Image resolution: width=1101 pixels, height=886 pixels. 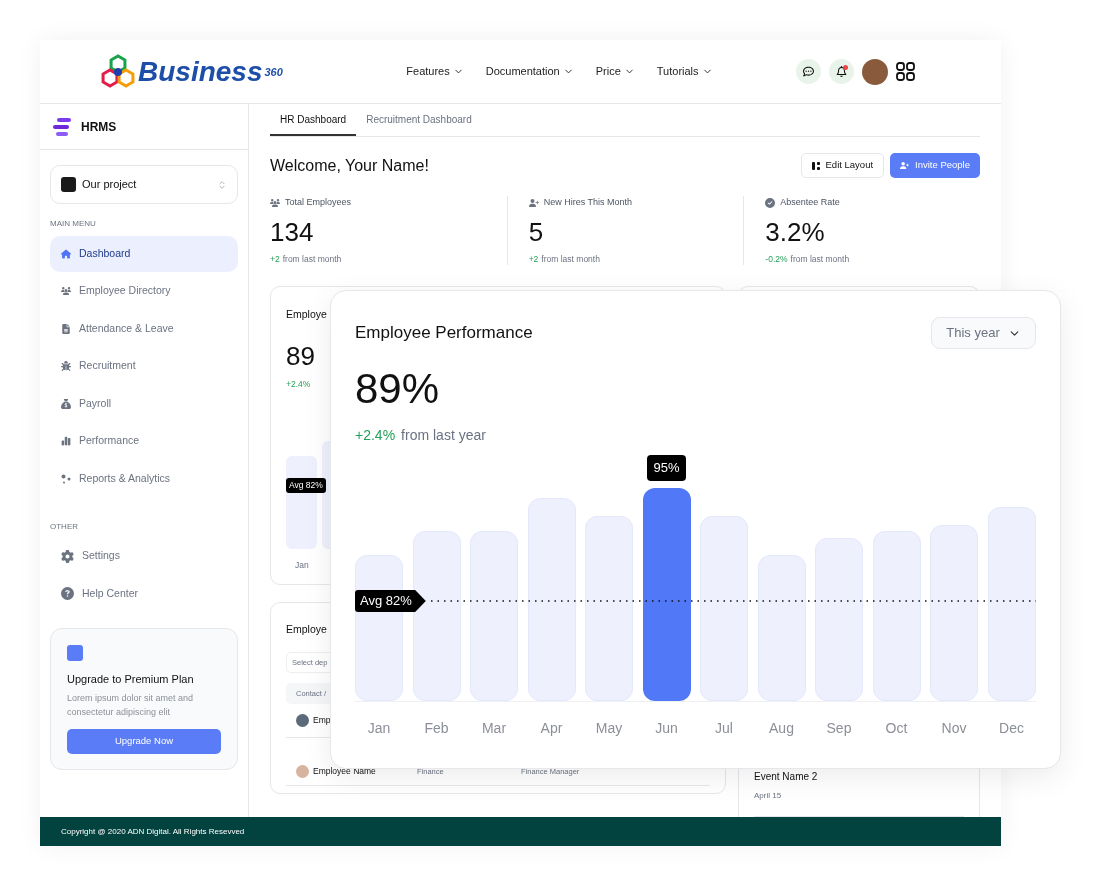 I want to click on menu-item: Attendance & Leave, so click(x=144, y=329).